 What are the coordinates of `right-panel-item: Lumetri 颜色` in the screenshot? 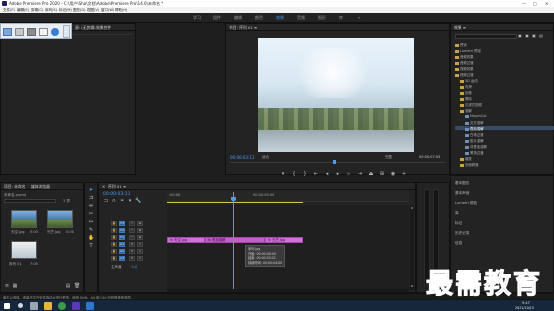 It's located at (466, 203).